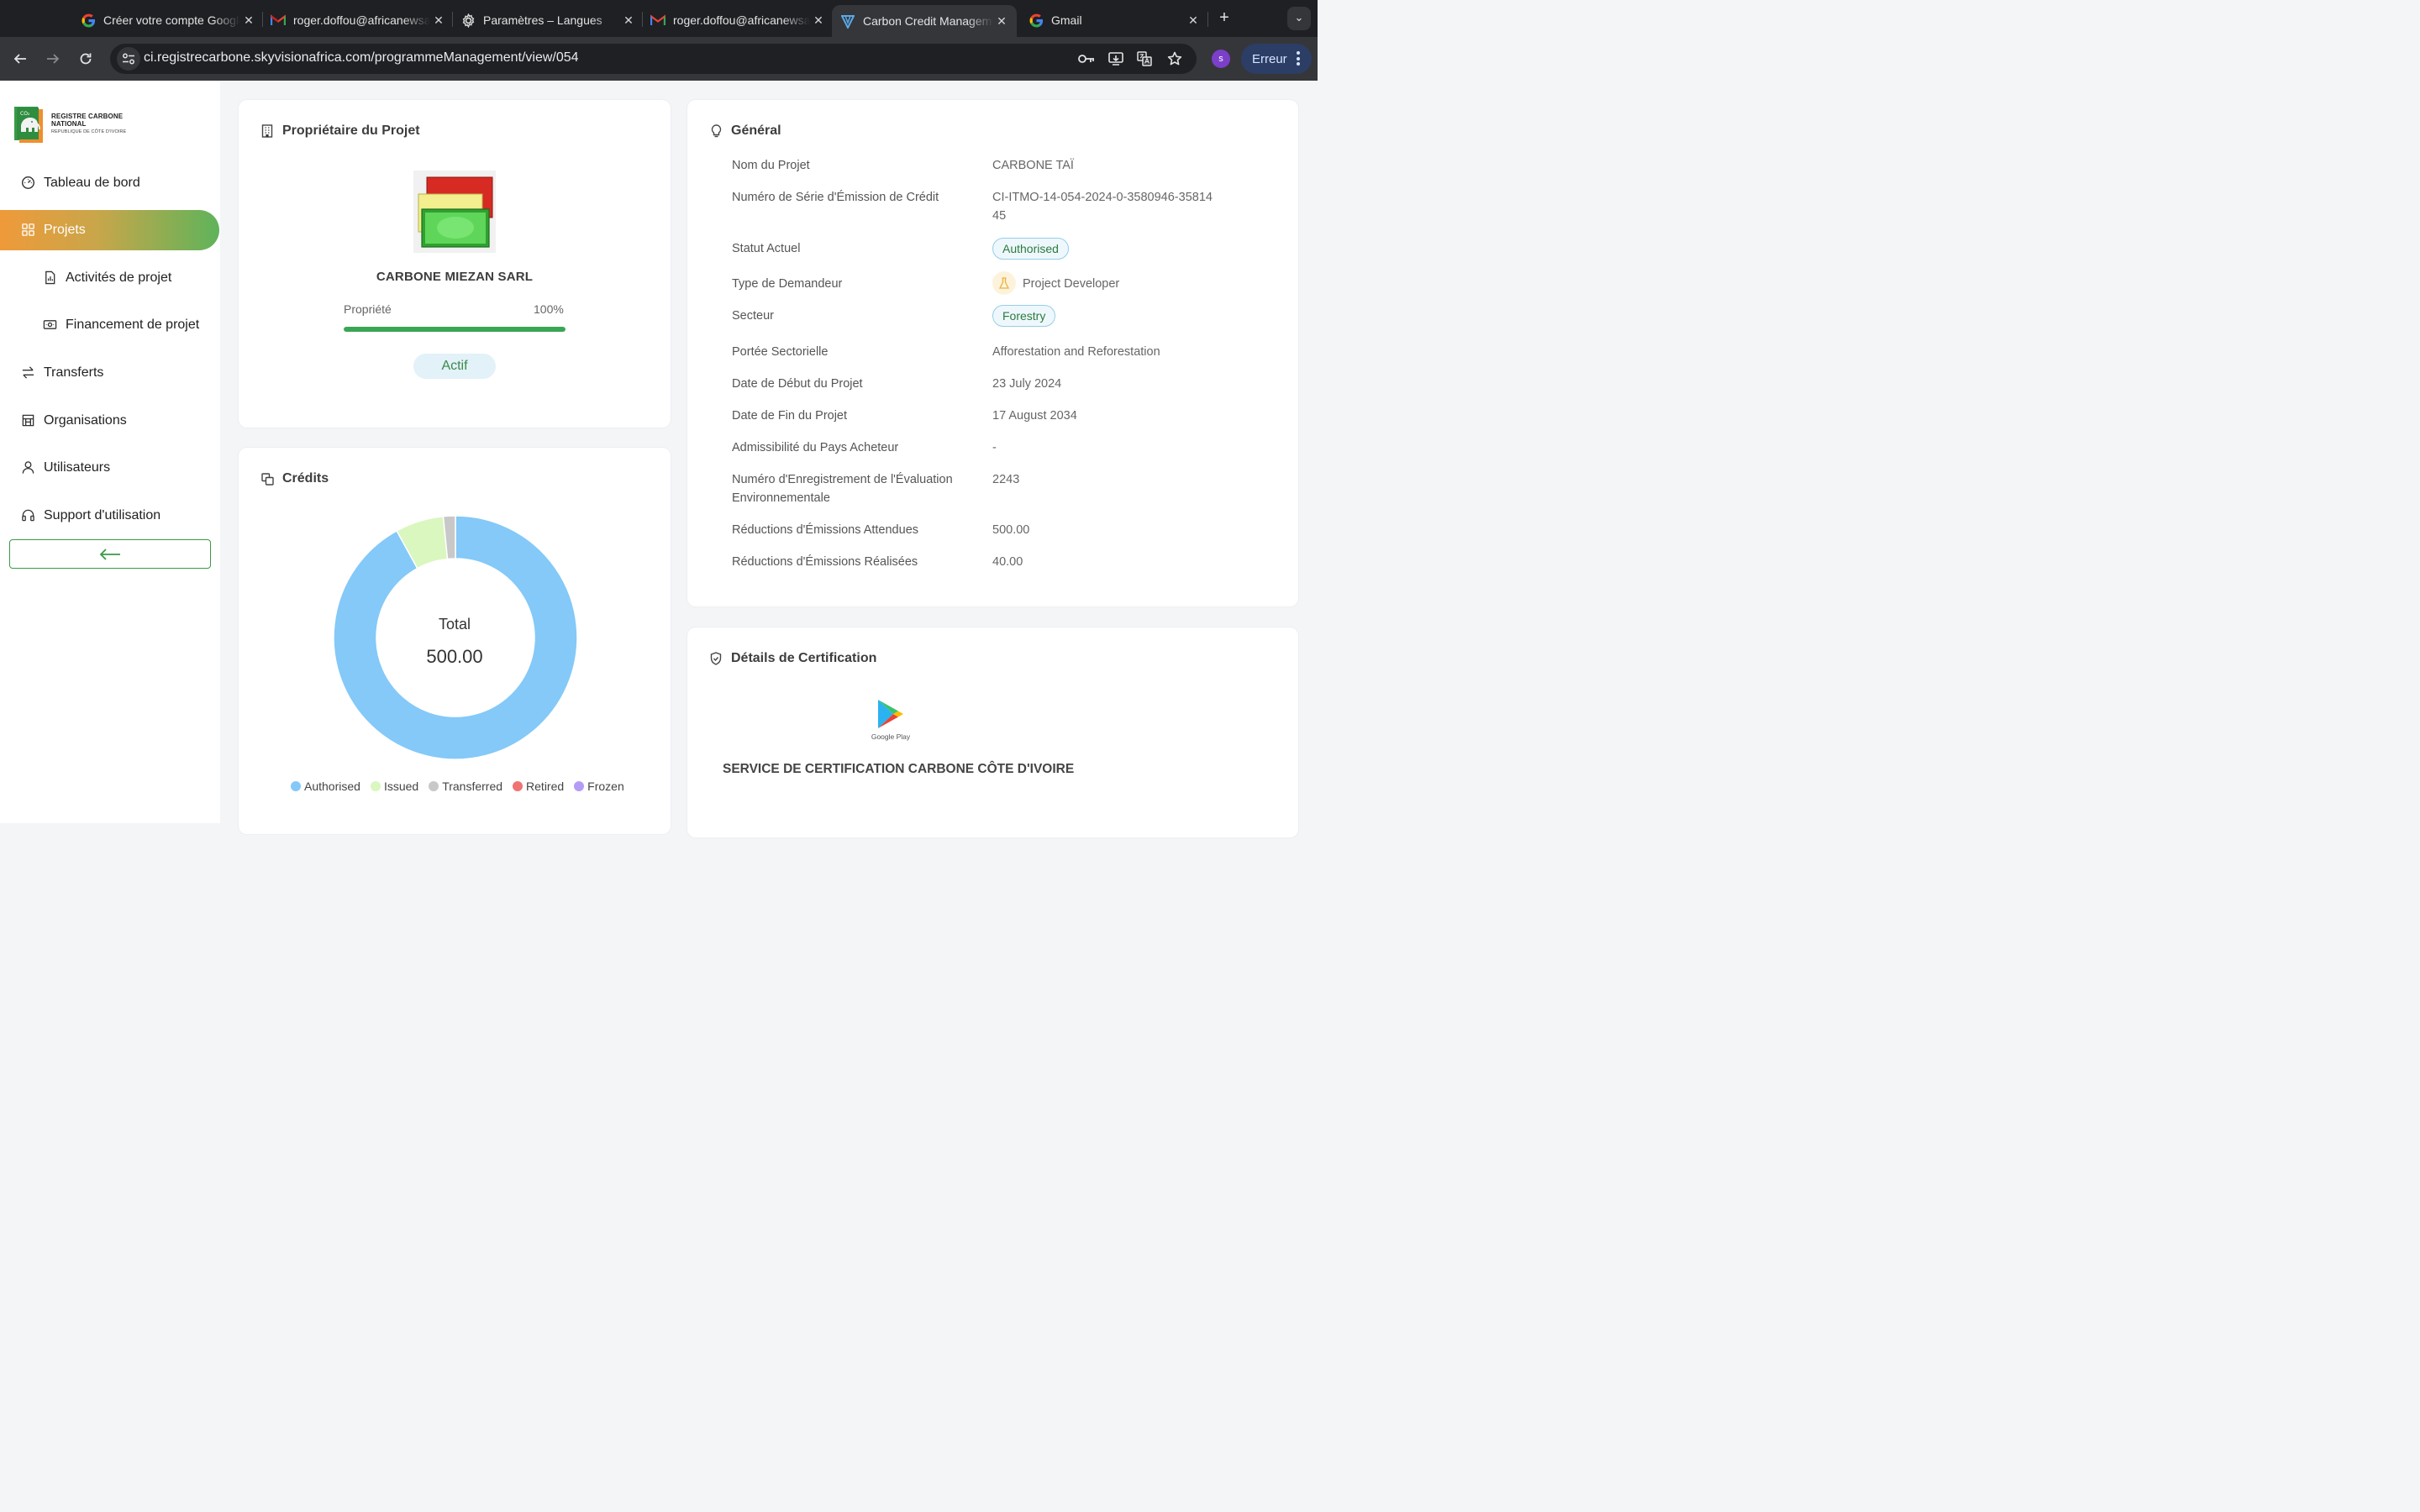 The width and height of the screenshot is (2420, 1512). What do you see at coordinates (169, 20) in the screenshot?
I see `browser-tab: Créer votre compte Google ✕` at bounding box center [169, 20].